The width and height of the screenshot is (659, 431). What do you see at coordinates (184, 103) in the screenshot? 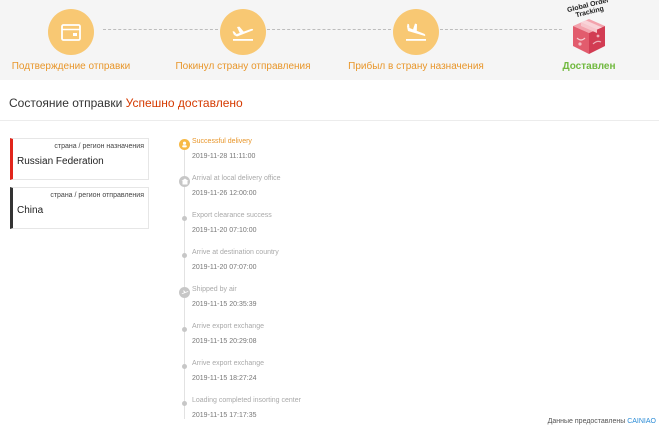
I see `status-value: Успешно доставлено` at bounding box center [184, 103].